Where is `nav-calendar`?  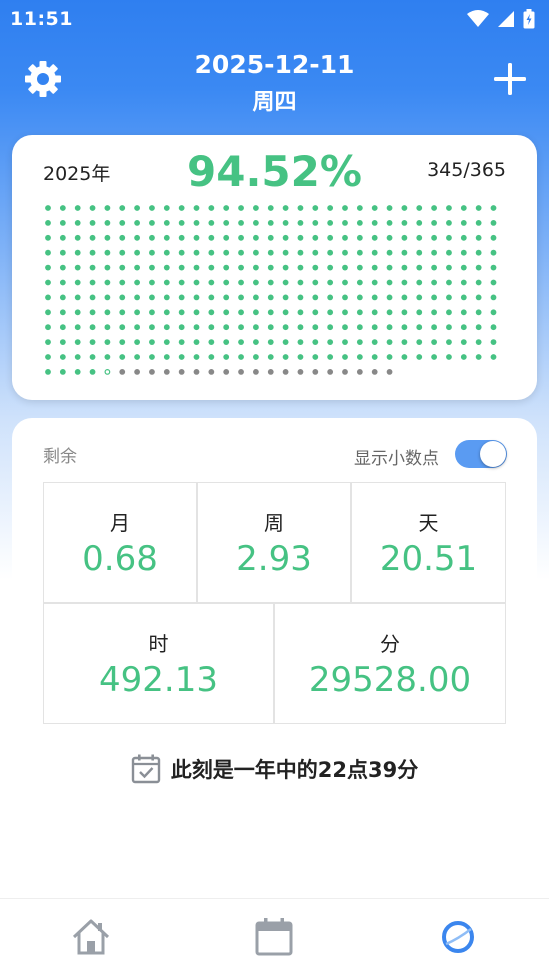
nav-calendar is located at coordinates (274, 937).